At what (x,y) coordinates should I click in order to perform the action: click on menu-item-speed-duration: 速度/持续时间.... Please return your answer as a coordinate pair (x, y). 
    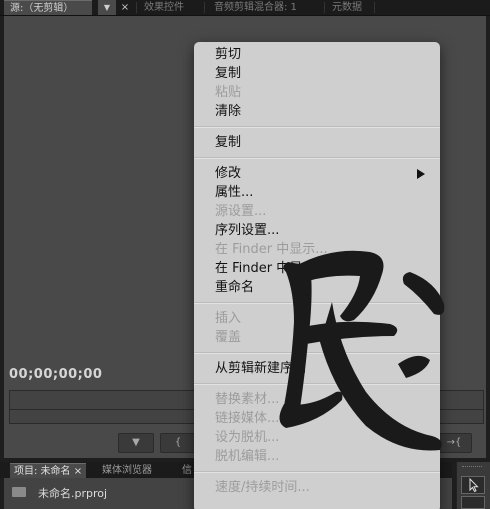
    Looking at the image, I should click on (262, 487).